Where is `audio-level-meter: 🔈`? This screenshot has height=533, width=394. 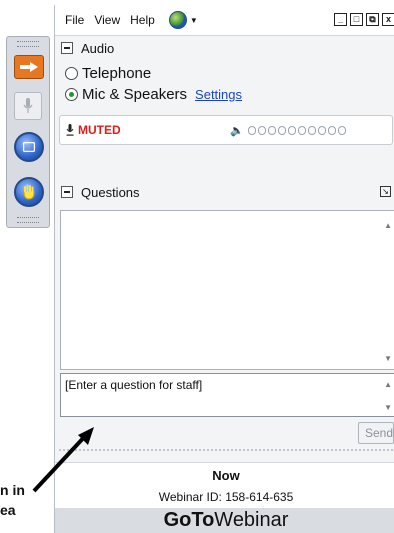
audio-level-meter: 🔈 is located at coordinates (288, 130).